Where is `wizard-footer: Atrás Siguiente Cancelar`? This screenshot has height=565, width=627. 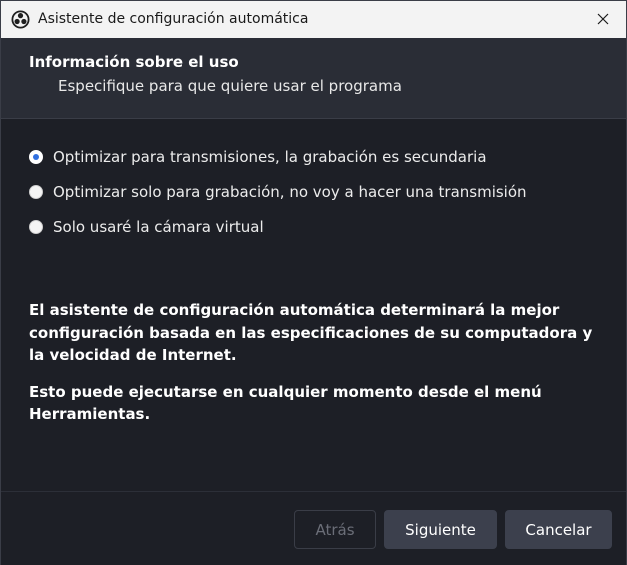 wizard-footer: Atrás Siguiente Cancelar is located at coordinates (313, 528).